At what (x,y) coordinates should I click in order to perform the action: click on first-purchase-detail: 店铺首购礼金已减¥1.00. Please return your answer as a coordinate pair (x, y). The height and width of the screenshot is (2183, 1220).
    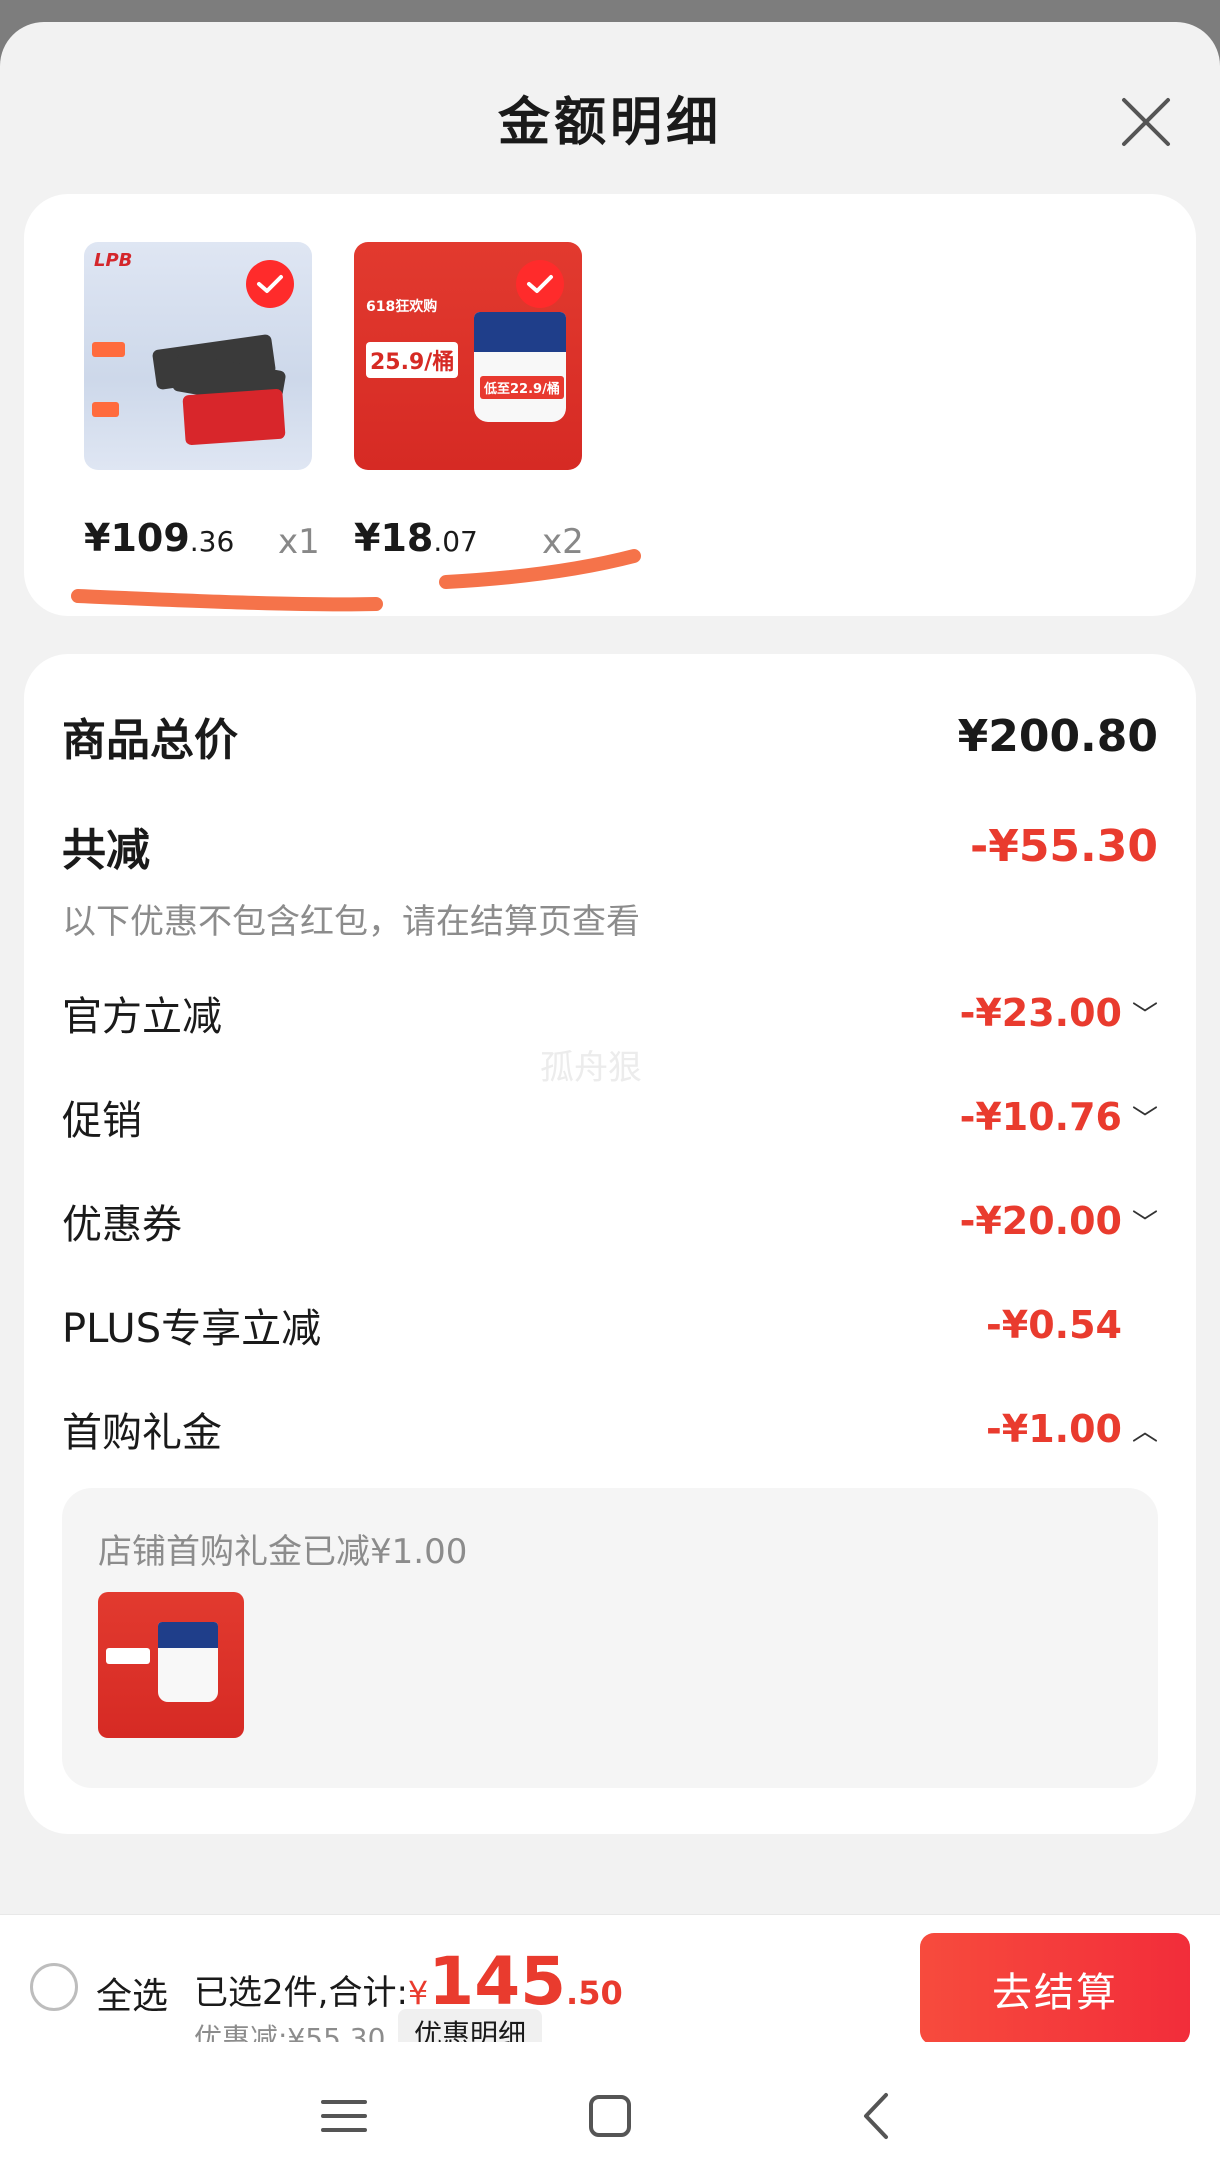
    Looking at the image, I should click on (610, 1638).